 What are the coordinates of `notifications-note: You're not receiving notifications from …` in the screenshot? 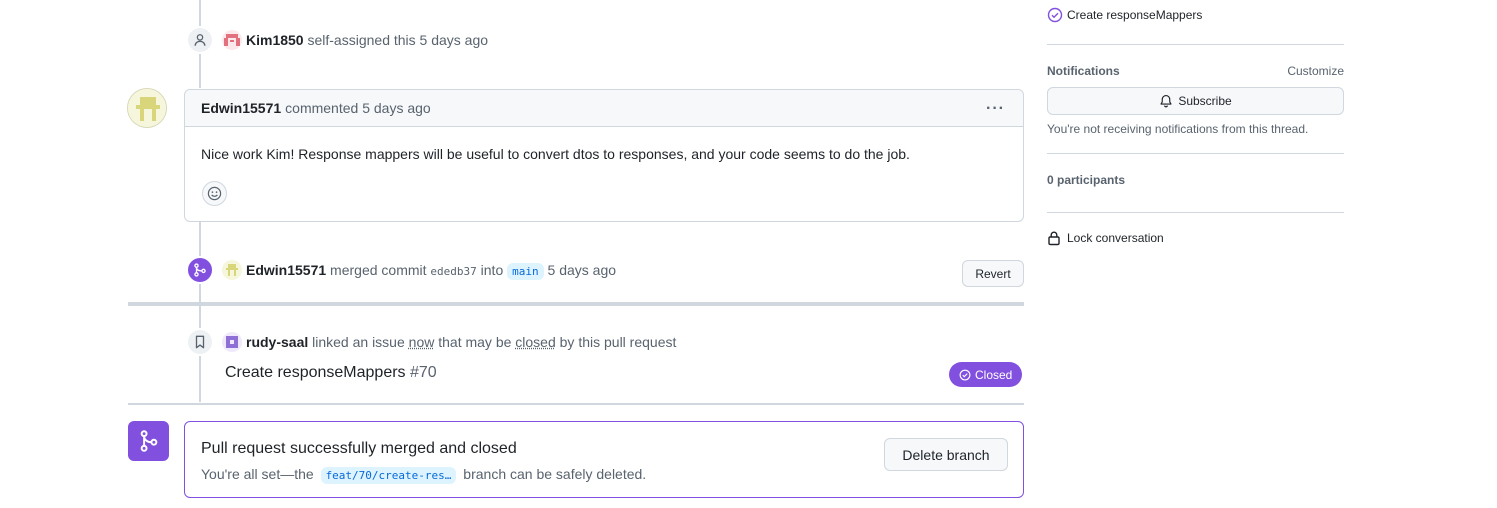 It's located at (1178, 129).